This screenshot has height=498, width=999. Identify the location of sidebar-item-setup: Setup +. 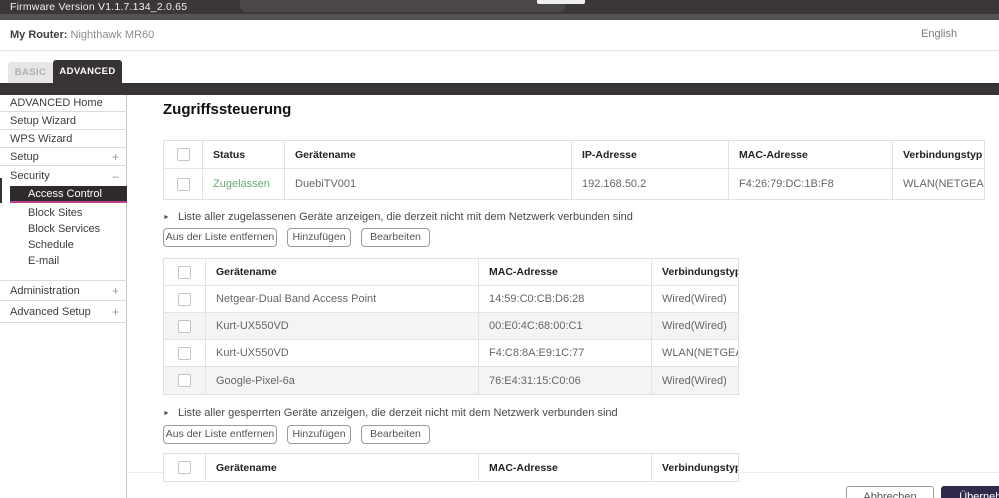
(63, 157).